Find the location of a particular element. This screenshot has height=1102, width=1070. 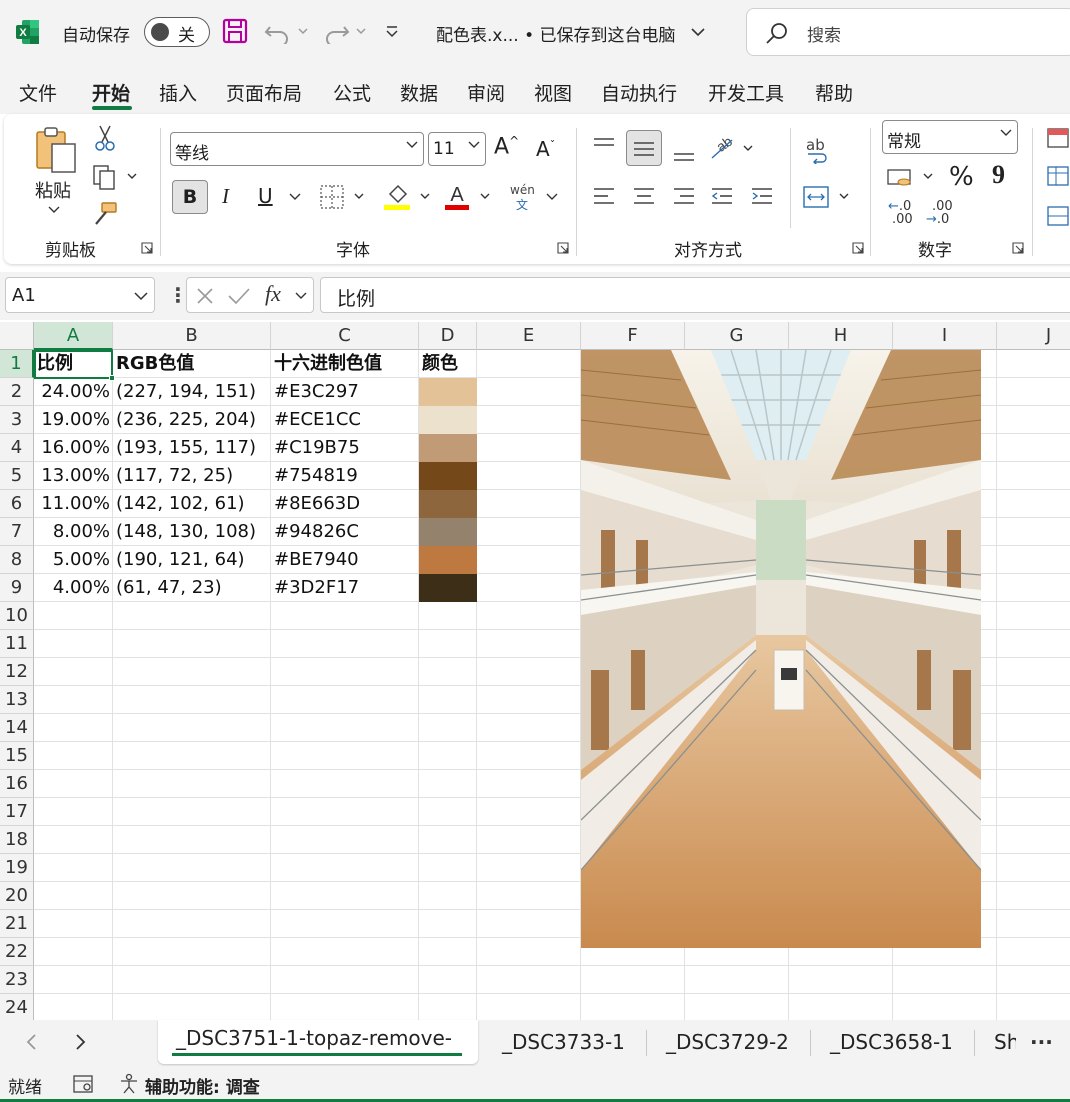

hex-cell: #E3C297 is located at coordinates (345, 392).